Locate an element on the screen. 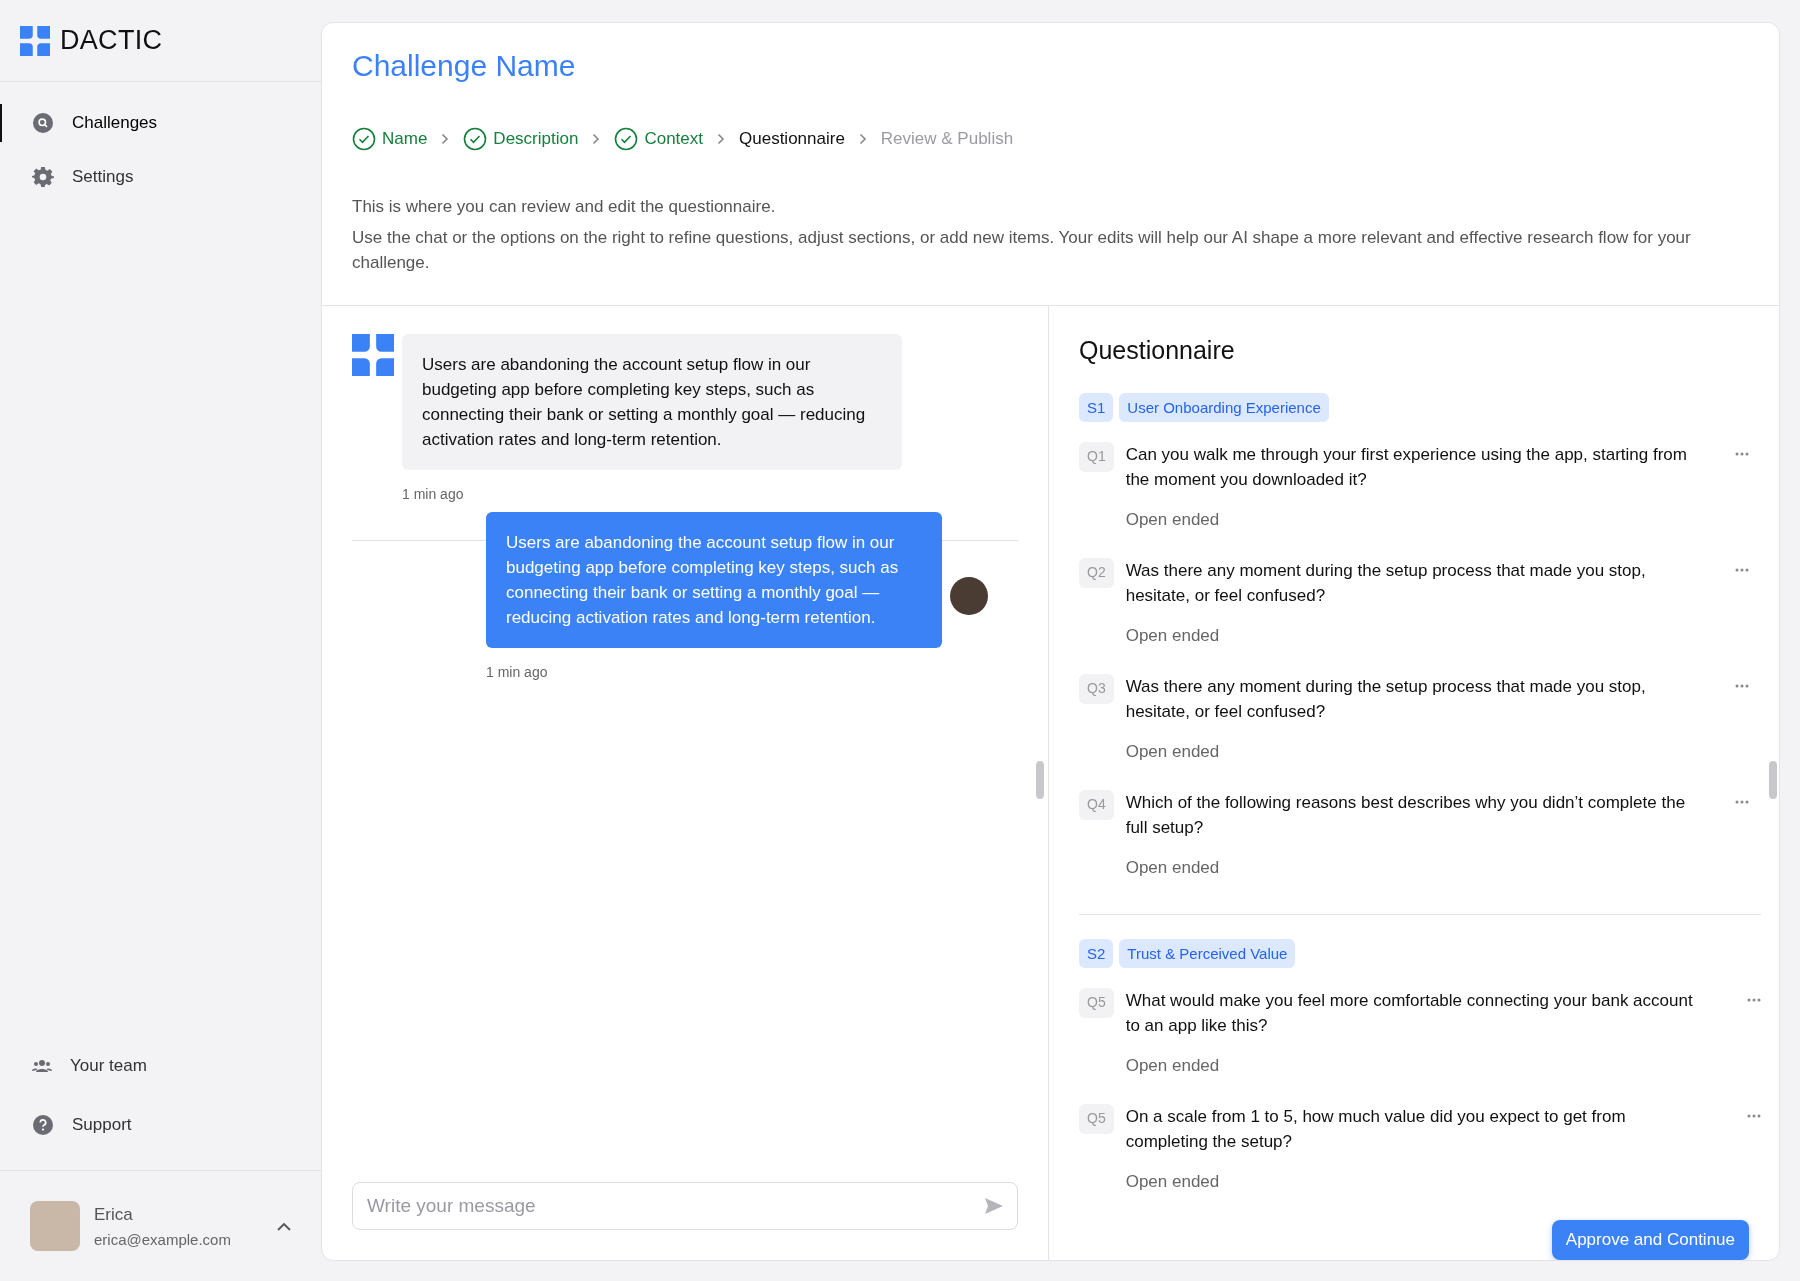 Image resolution: width=1800 pixels, height=1281 pixels. question-number: Q2 is located at coordinates (1096, 573).